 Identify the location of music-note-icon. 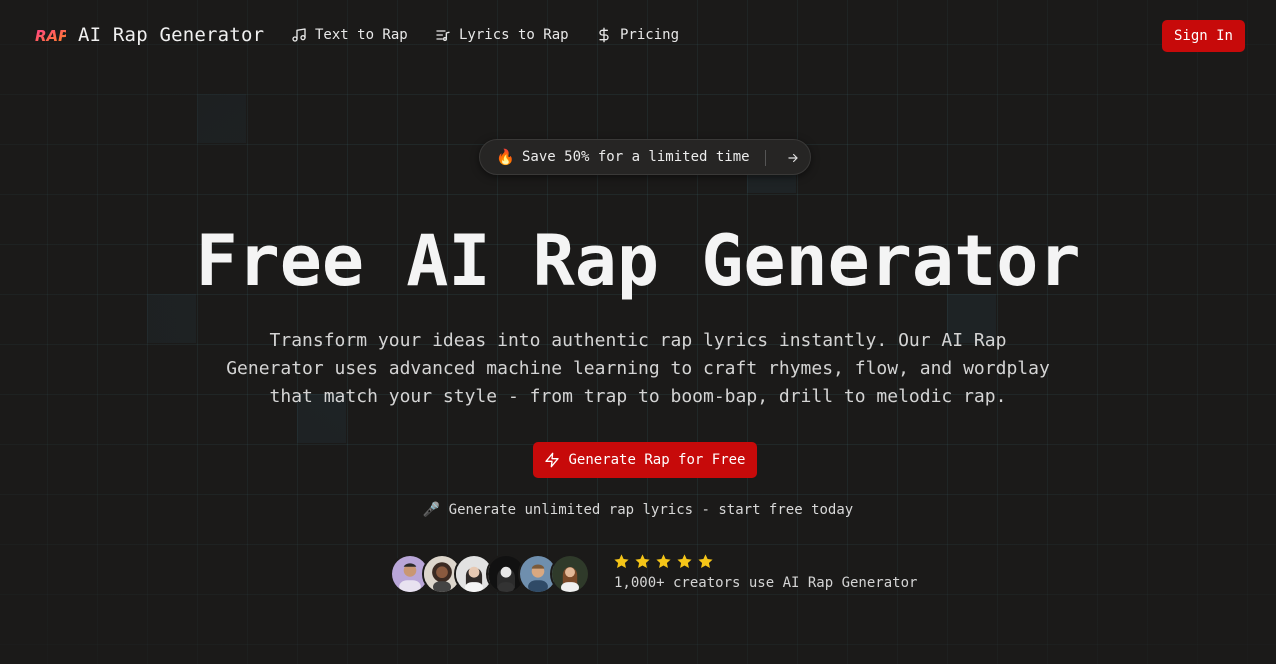
(299, 35).